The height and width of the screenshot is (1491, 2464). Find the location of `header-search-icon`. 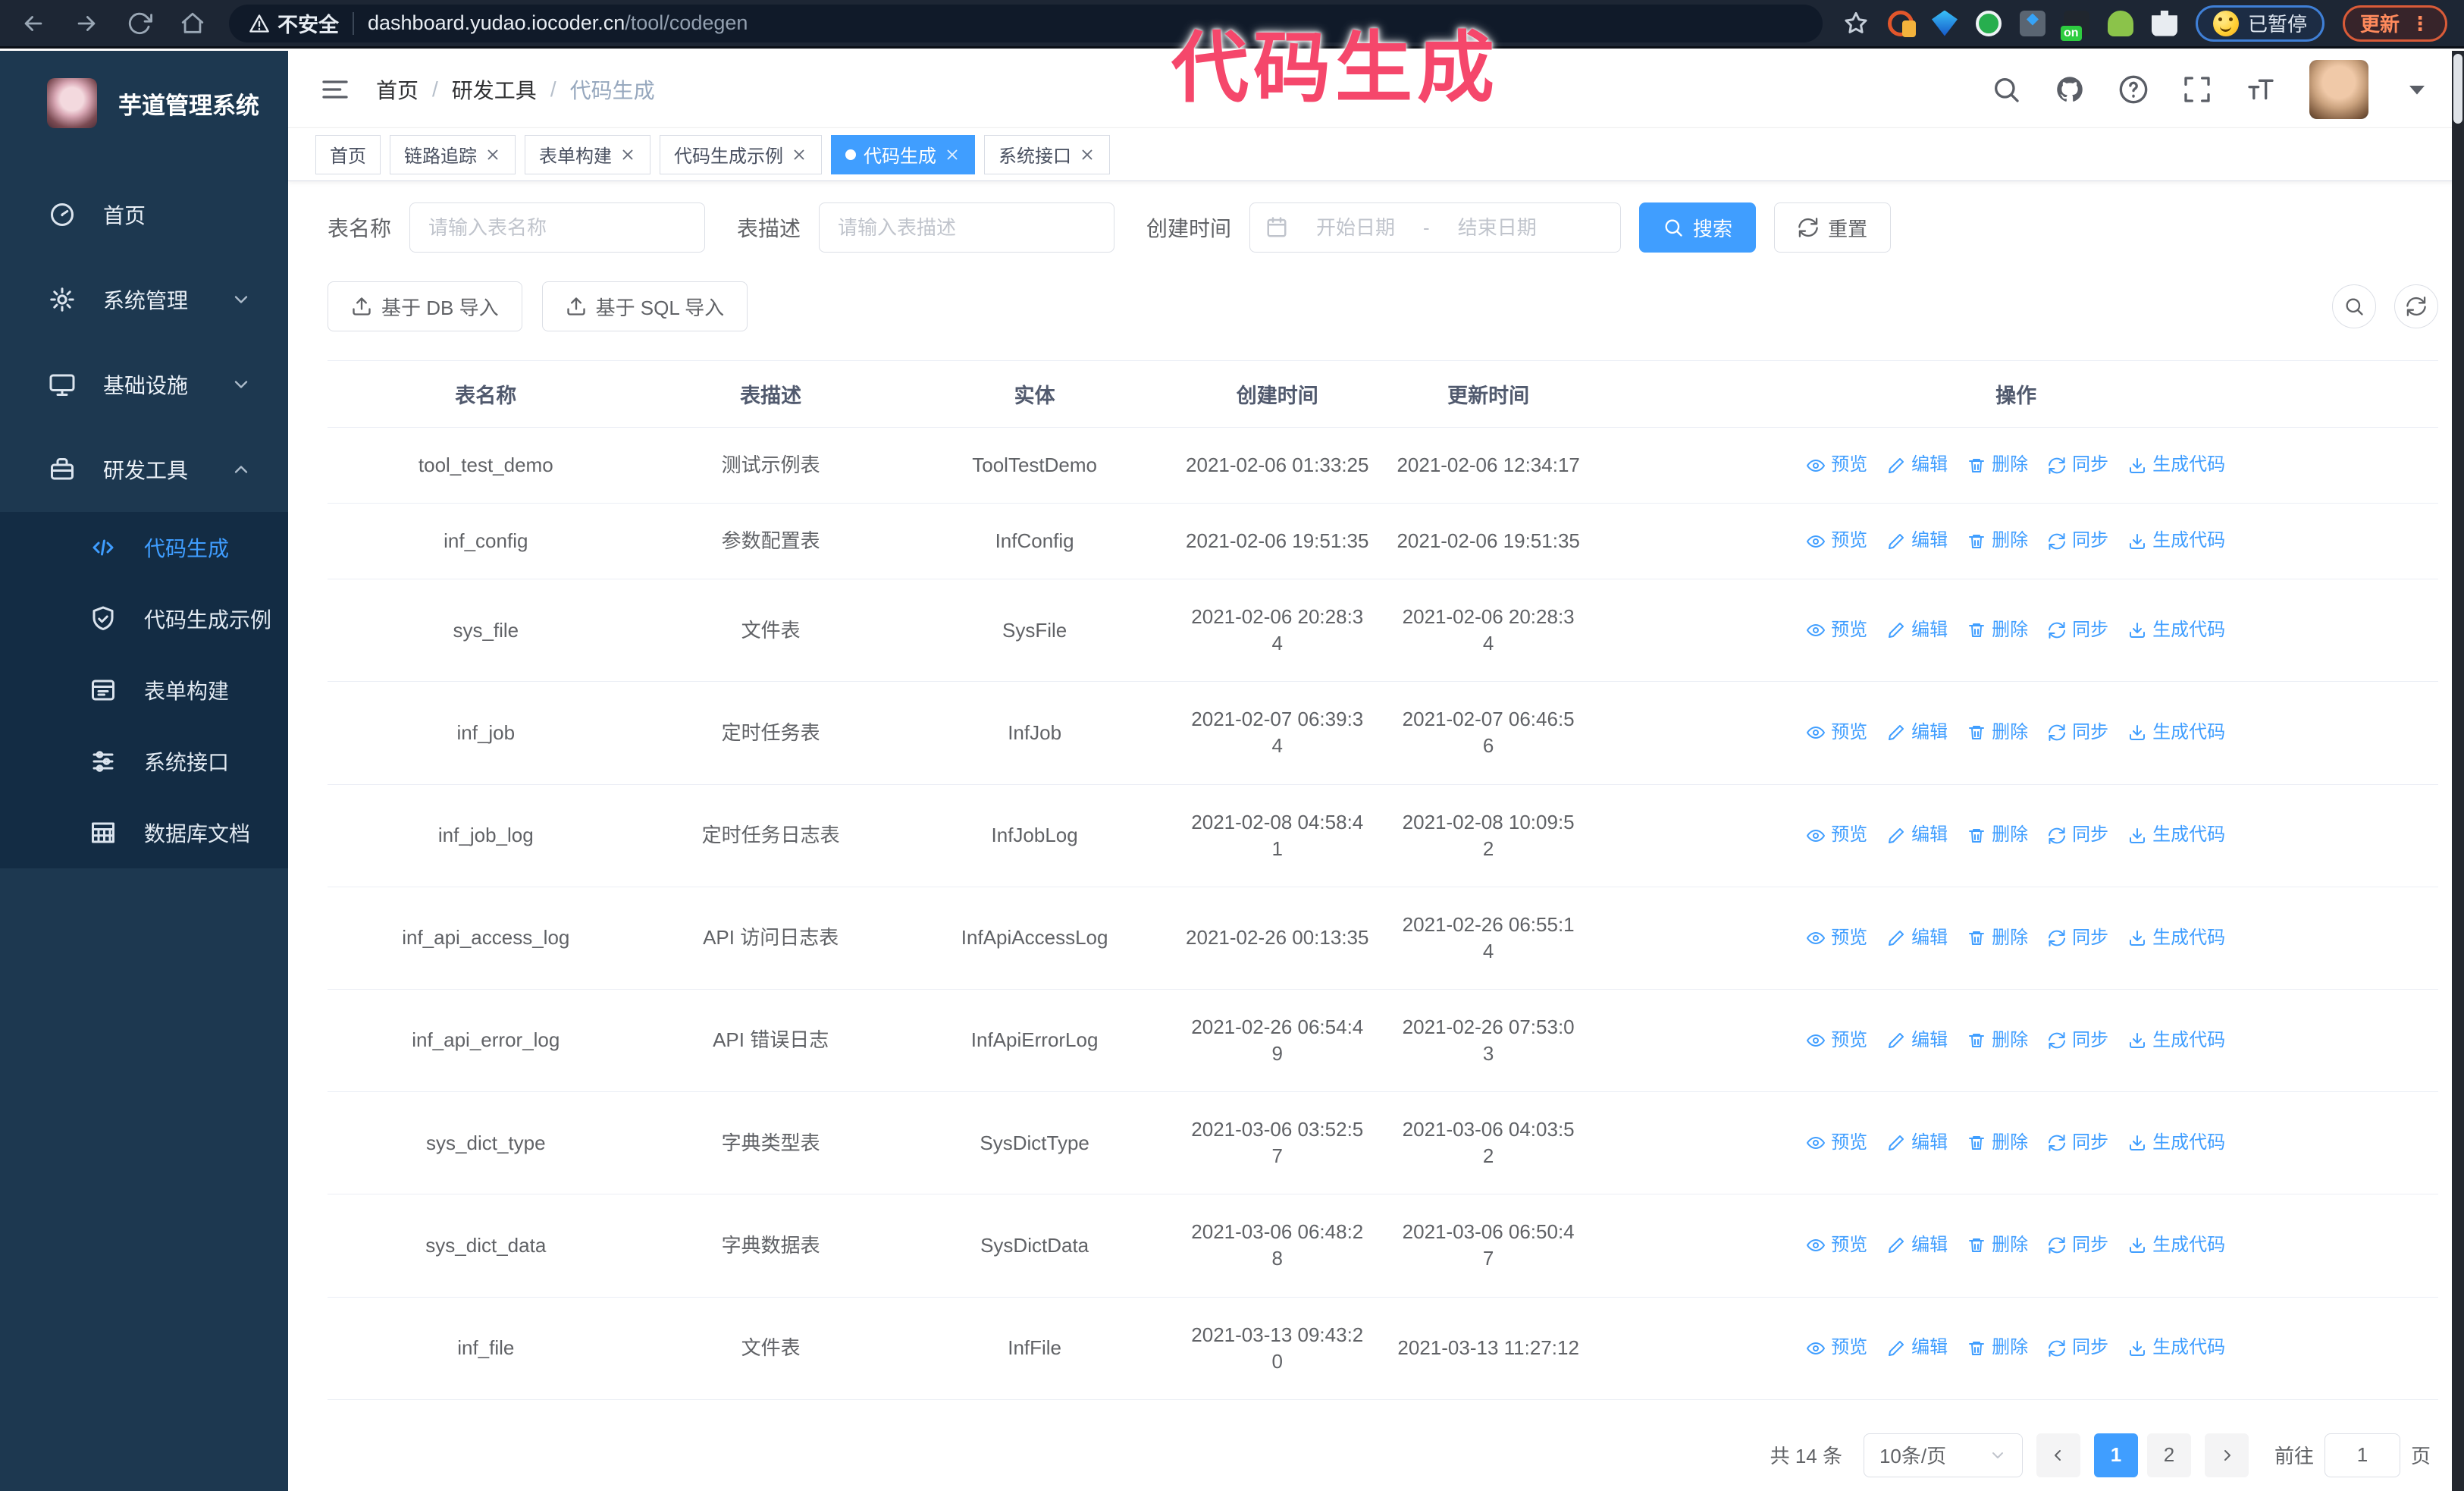

header-search-icon is located at coordinates (2006, 89).